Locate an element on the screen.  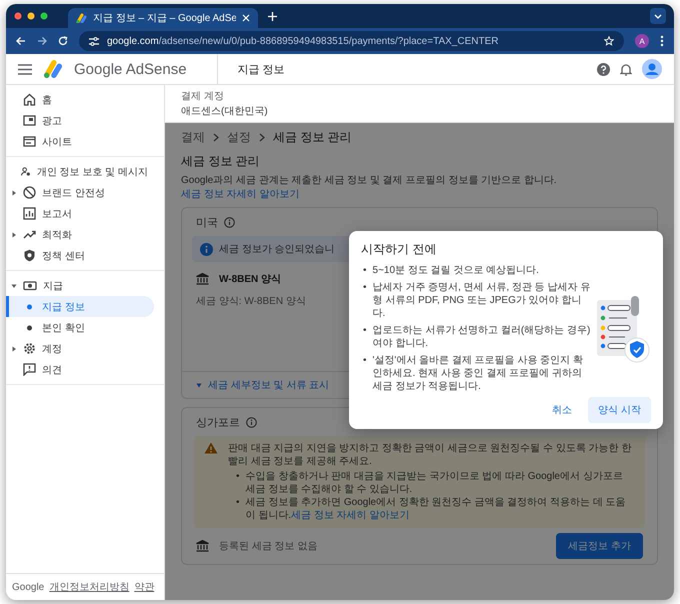
sidebar-item: 사이트 is located at coordinates (80, 141).